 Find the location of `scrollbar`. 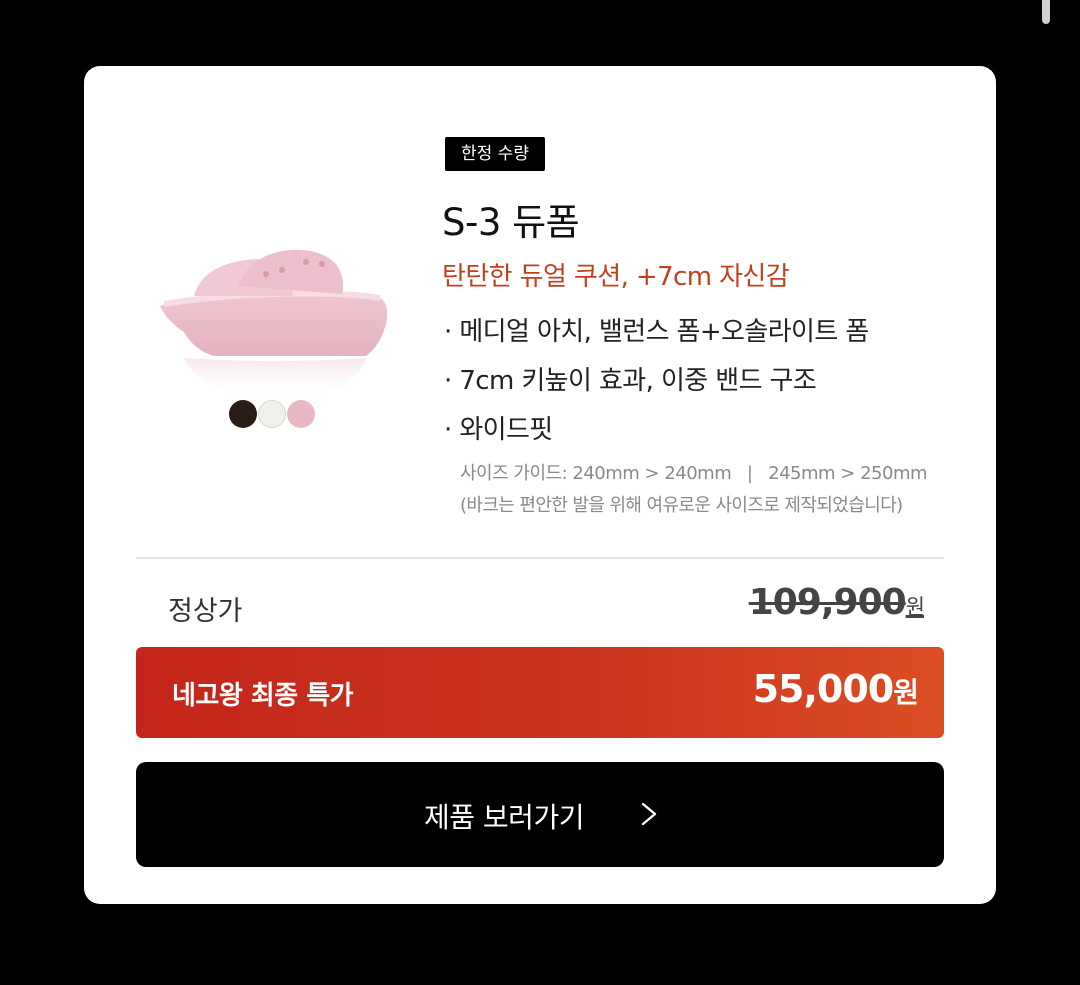

scrollbar is located at coordinates (1046, 12).